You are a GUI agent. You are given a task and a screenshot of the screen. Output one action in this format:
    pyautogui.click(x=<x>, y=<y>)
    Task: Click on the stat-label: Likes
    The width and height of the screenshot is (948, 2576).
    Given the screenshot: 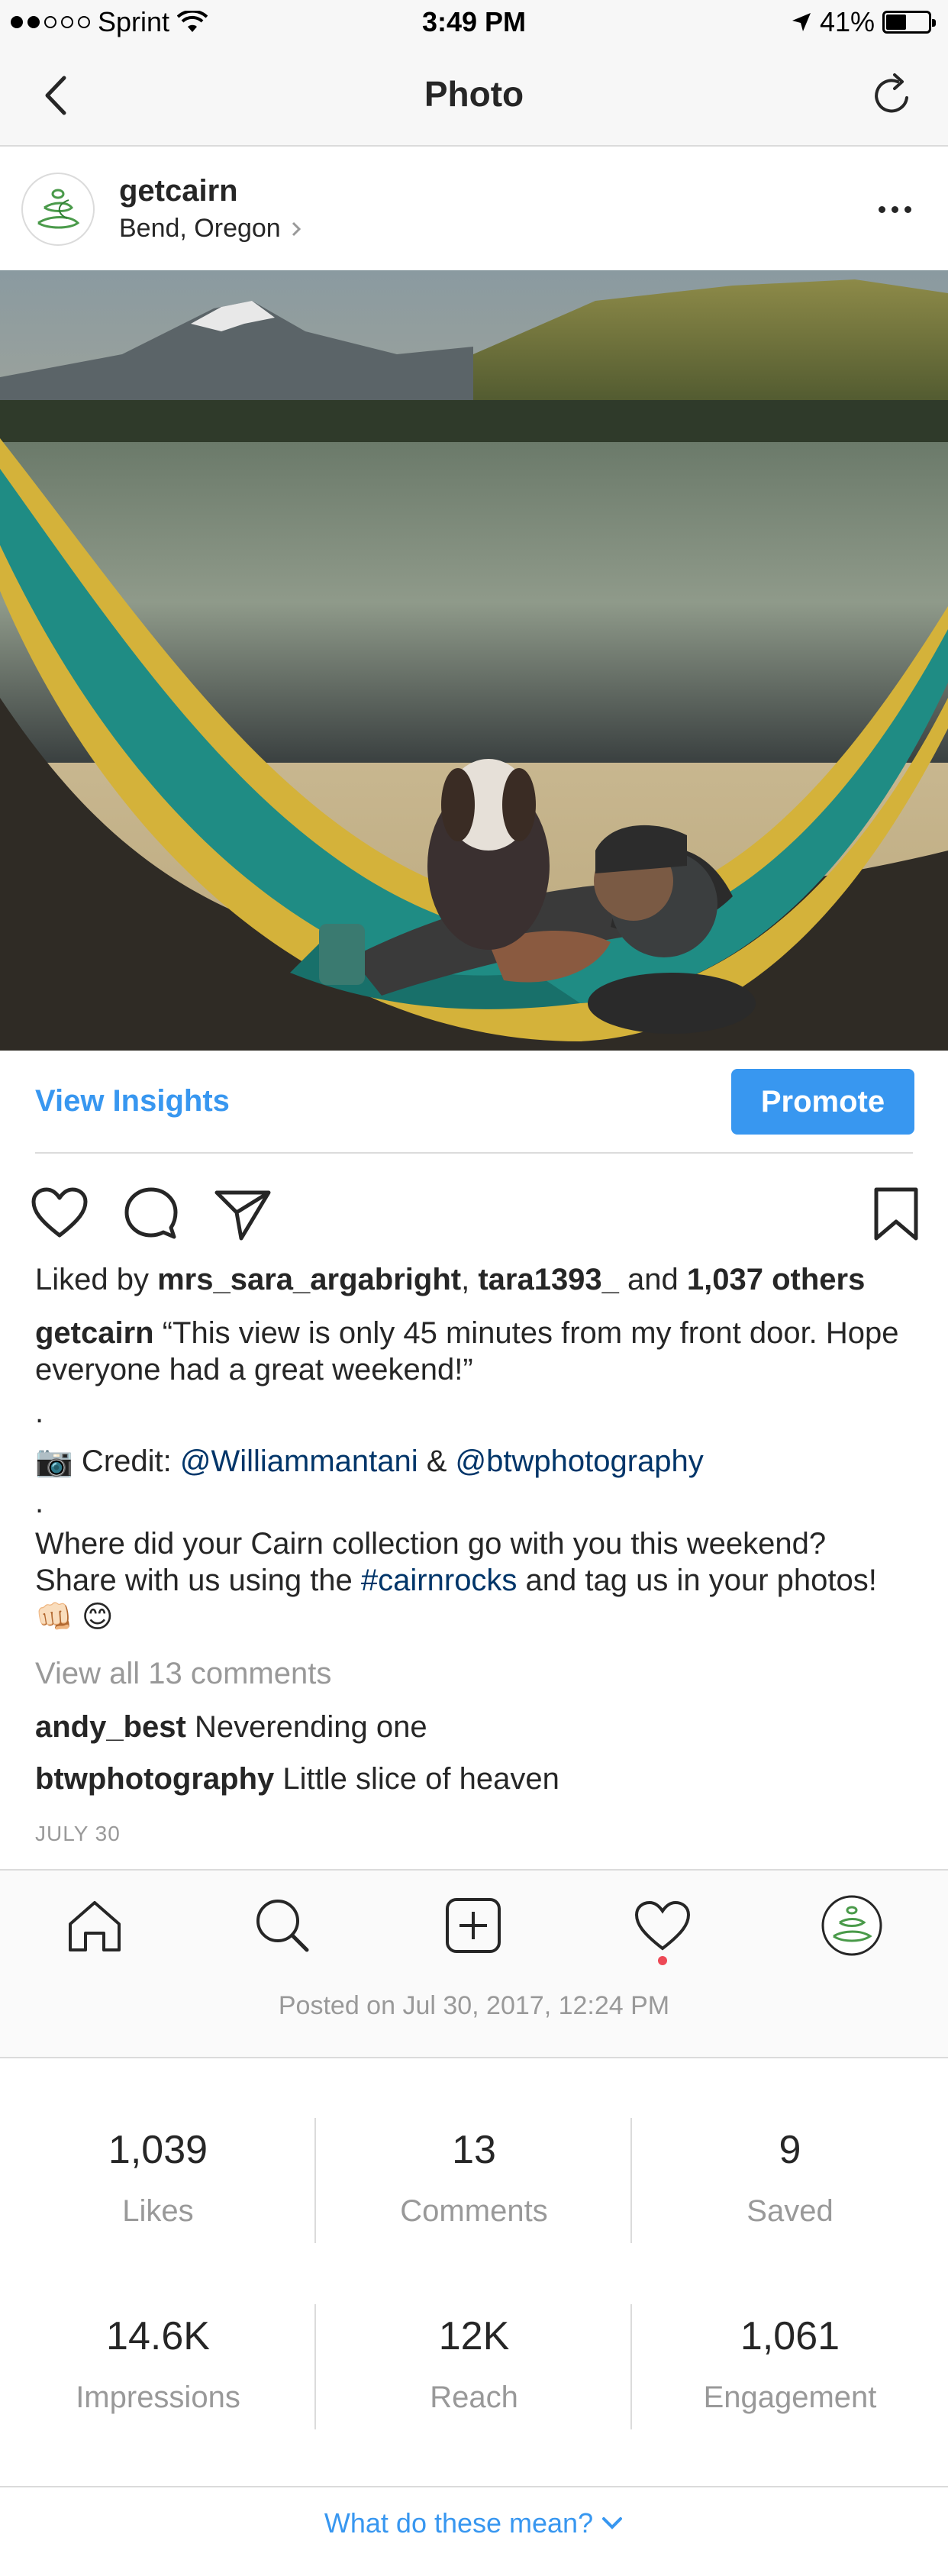 What is the action you would take?
    pyautogui.click(x=158, y=2211)
    